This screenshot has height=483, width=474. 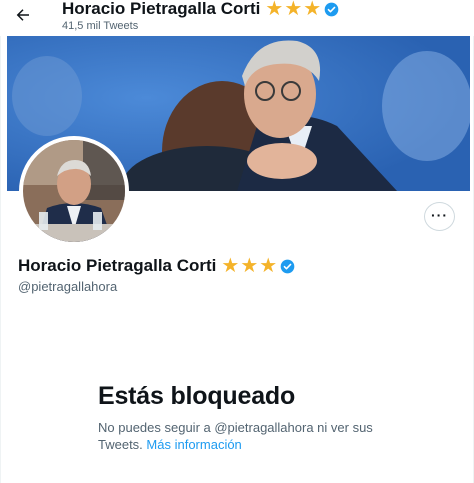 What do you see at coordinates (22, 15) in the screenshot?
I see `arrow-left-icon` at bounding box center [22, 15].